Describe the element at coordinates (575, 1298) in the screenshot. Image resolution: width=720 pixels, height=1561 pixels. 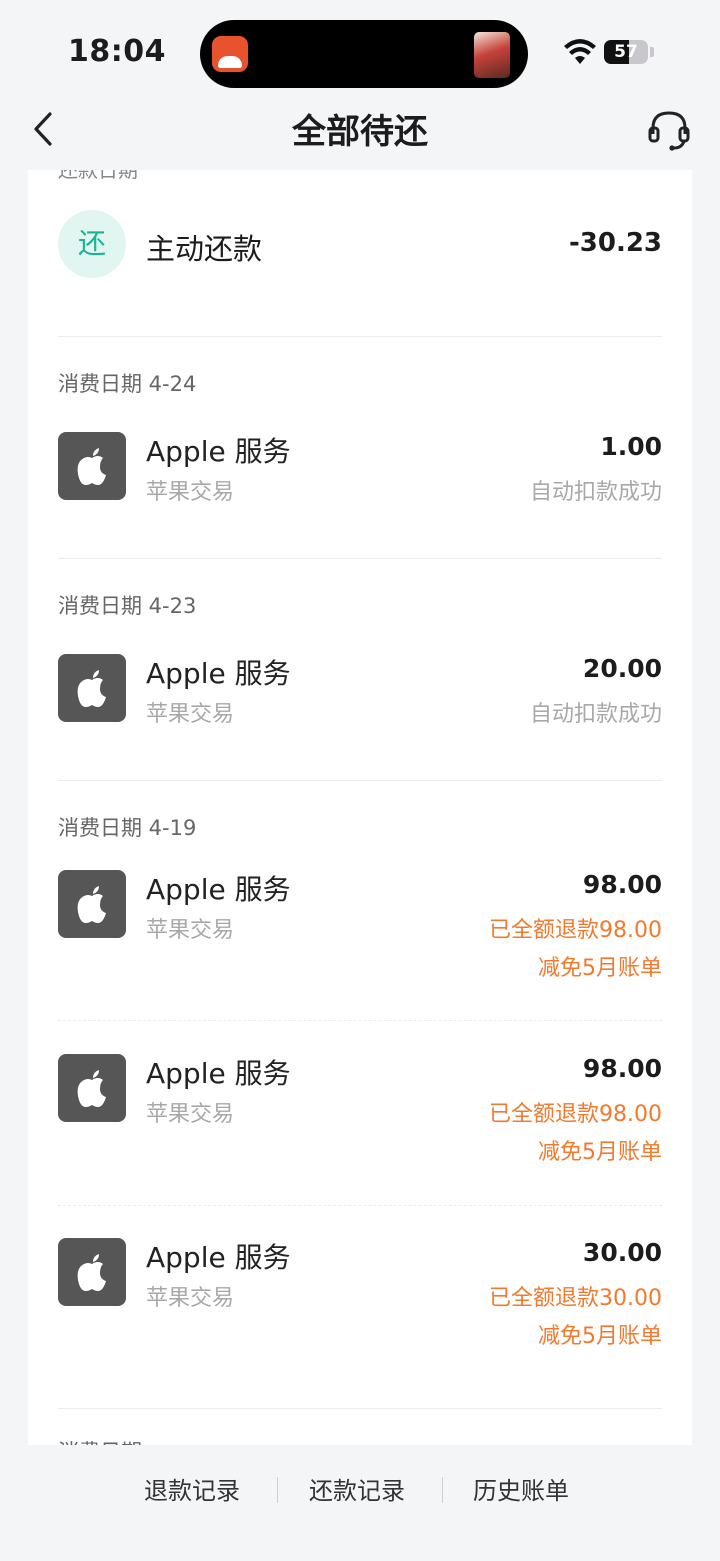
I see `refund-status: 已全额退款30.00` at that location.